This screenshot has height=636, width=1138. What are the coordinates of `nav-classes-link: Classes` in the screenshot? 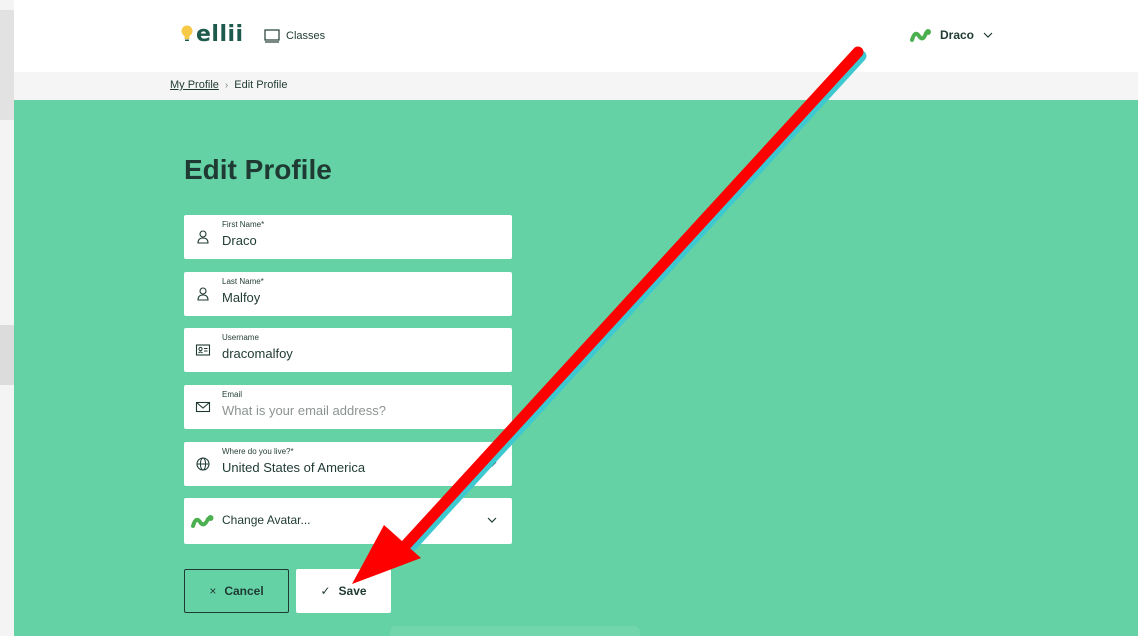 It's located at (294, 36).